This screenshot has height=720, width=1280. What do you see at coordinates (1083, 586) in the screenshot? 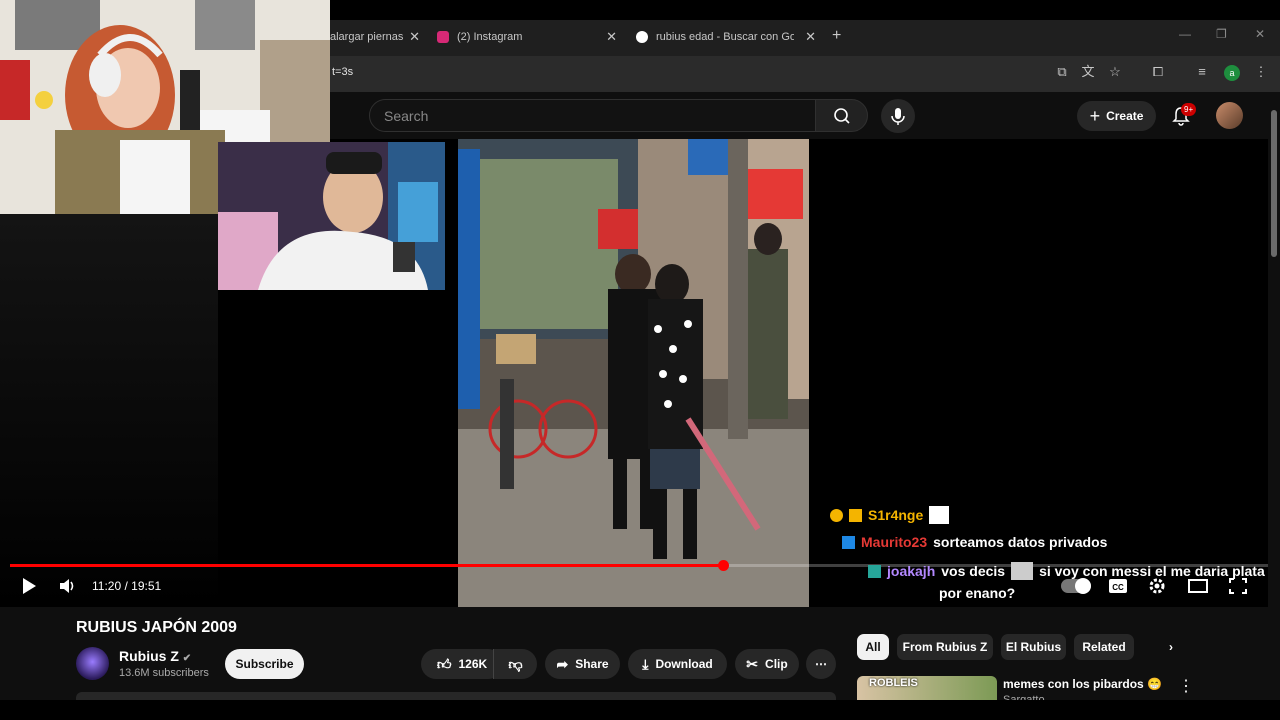
I see `autoplay-toggle-knob` at bounding box center [1083, 586].